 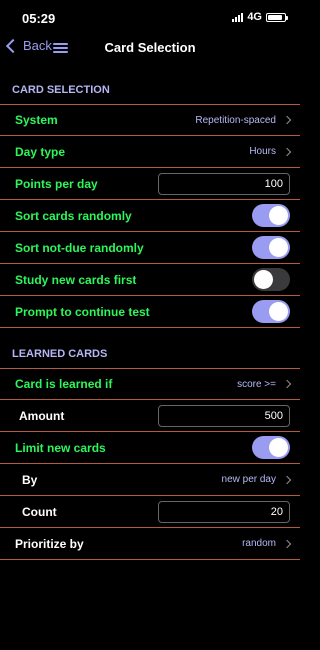 What do you see at coordinates (150, 152) in the screenshot?
I see `day-type-row: Day type Hours` at bounding box center [150, 152].